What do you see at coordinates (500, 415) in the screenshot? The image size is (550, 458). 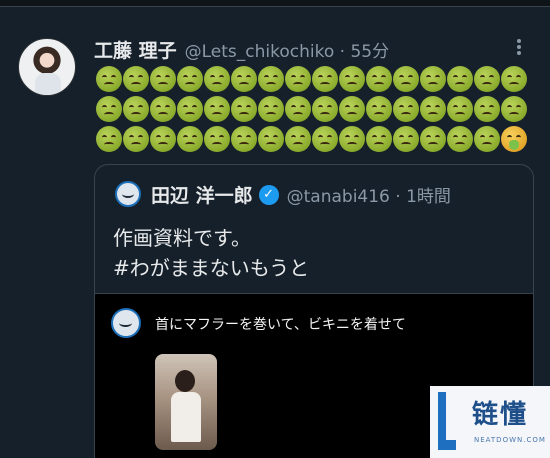 I see `watermark-text: 链懂` at bounding box center [500, 415].